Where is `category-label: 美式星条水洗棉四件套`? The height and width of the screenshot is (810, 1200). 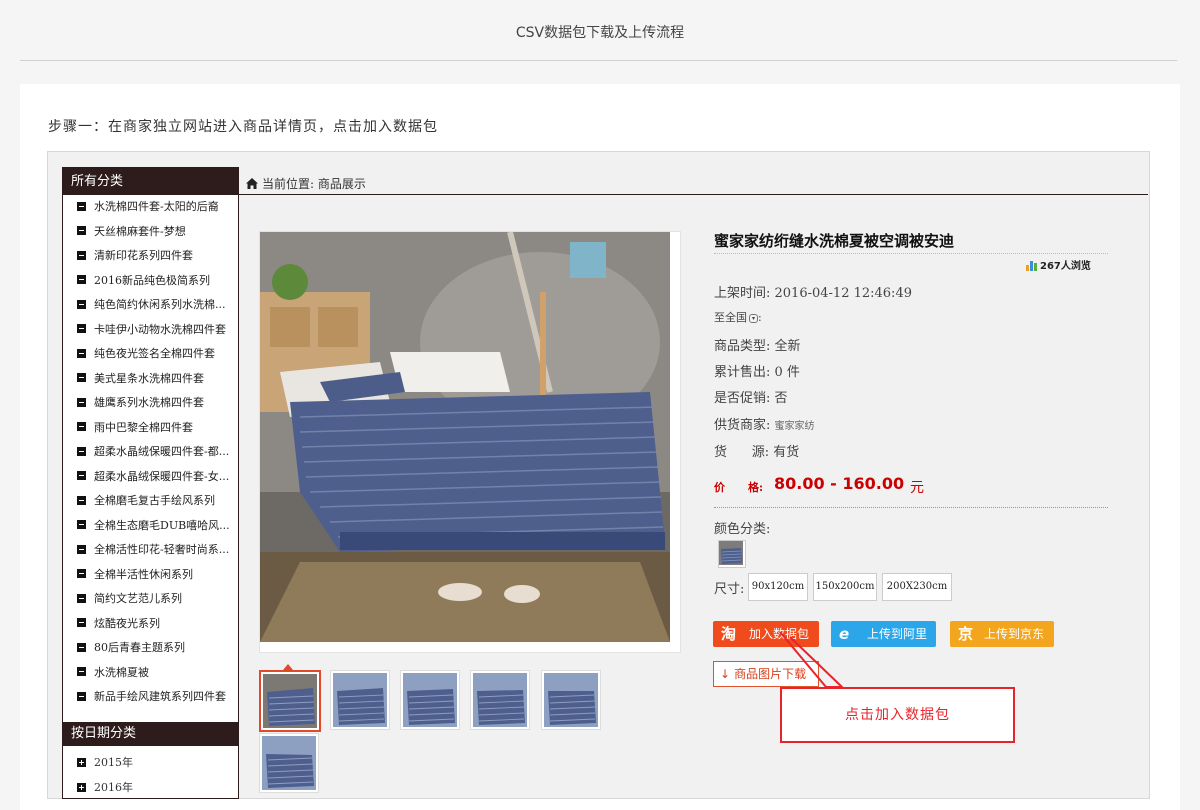
category-label: 美式星条水洗棉四件套 is located at coordinates (149, 378).